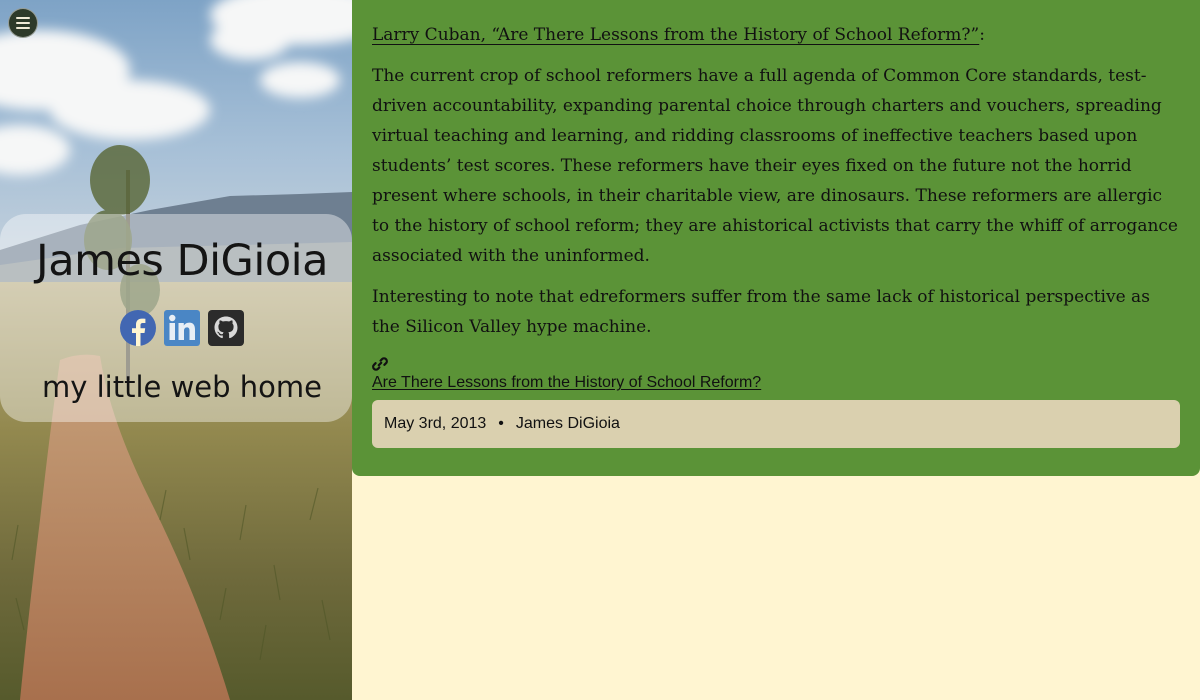 The width and height of the screenshot is (1200, 700). I want to click on facebook-link, so click(138, 328).